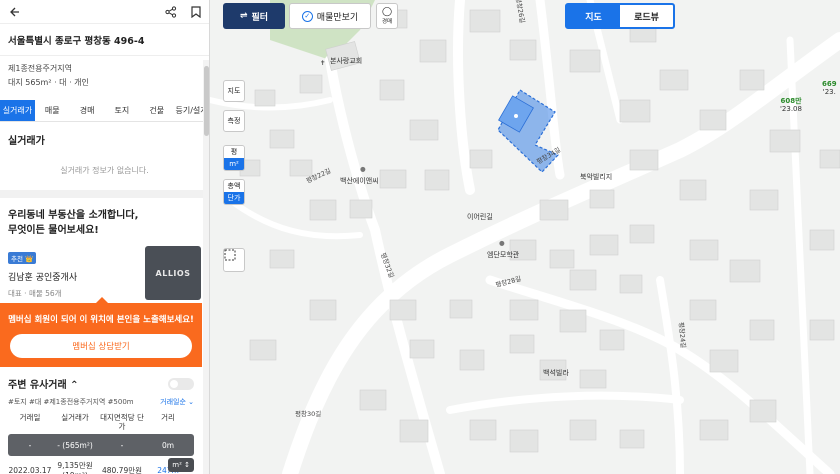  What do you see at coordinates (40, 68) in the screenshot?
I see `zone-type: 제1종전용주거지역` at bounding box center [40, 68].